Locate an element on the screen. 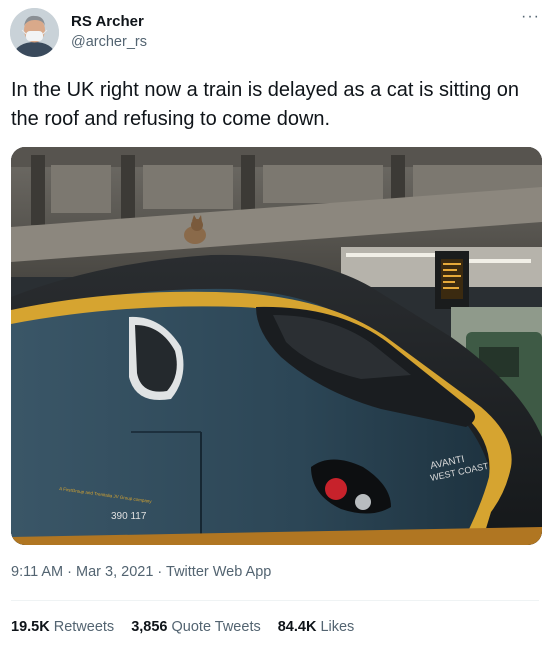 The image size is (550, 645). likes-count: 84.4K is located at coordinates (297, 627).